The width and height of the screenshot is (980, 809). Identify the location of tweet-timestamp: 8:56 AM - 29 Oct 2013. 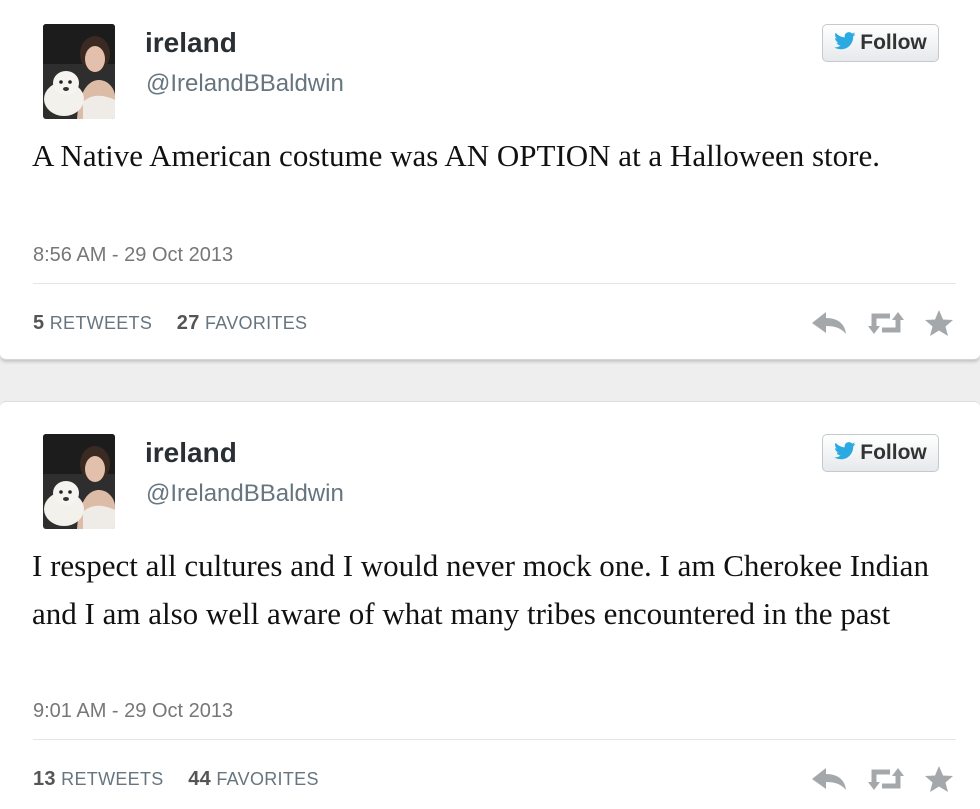
(133, 255).